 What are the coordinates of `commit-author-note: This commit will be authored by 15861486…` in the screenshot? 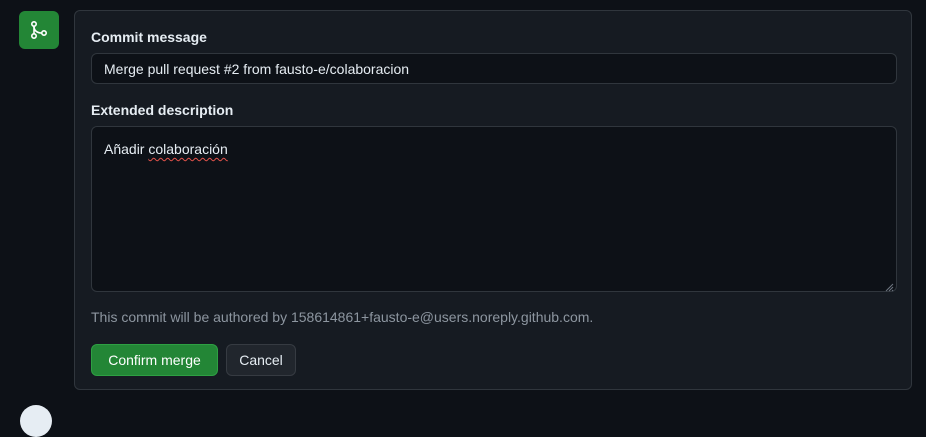 It's located at (342, 317).